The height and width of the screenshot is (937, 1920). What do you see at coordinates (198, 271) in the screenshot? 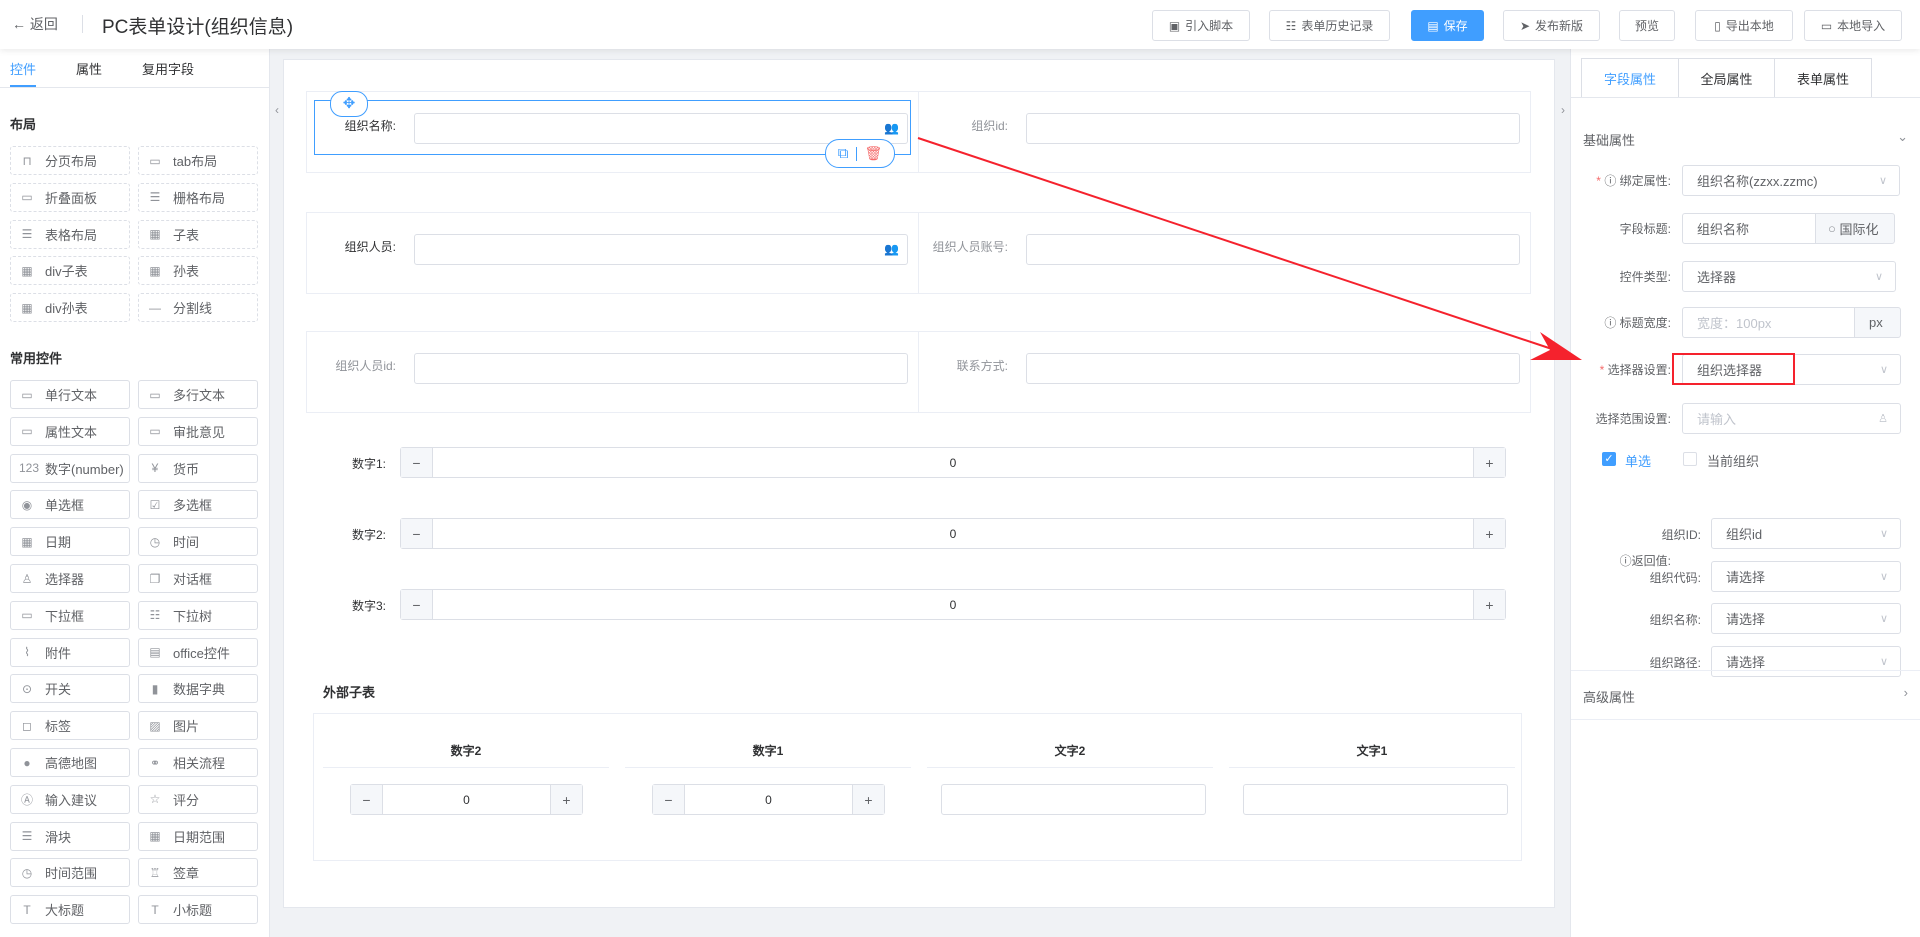
I see `palette-item-layout: ▦ 孙表` at bounding box center [198, 271].